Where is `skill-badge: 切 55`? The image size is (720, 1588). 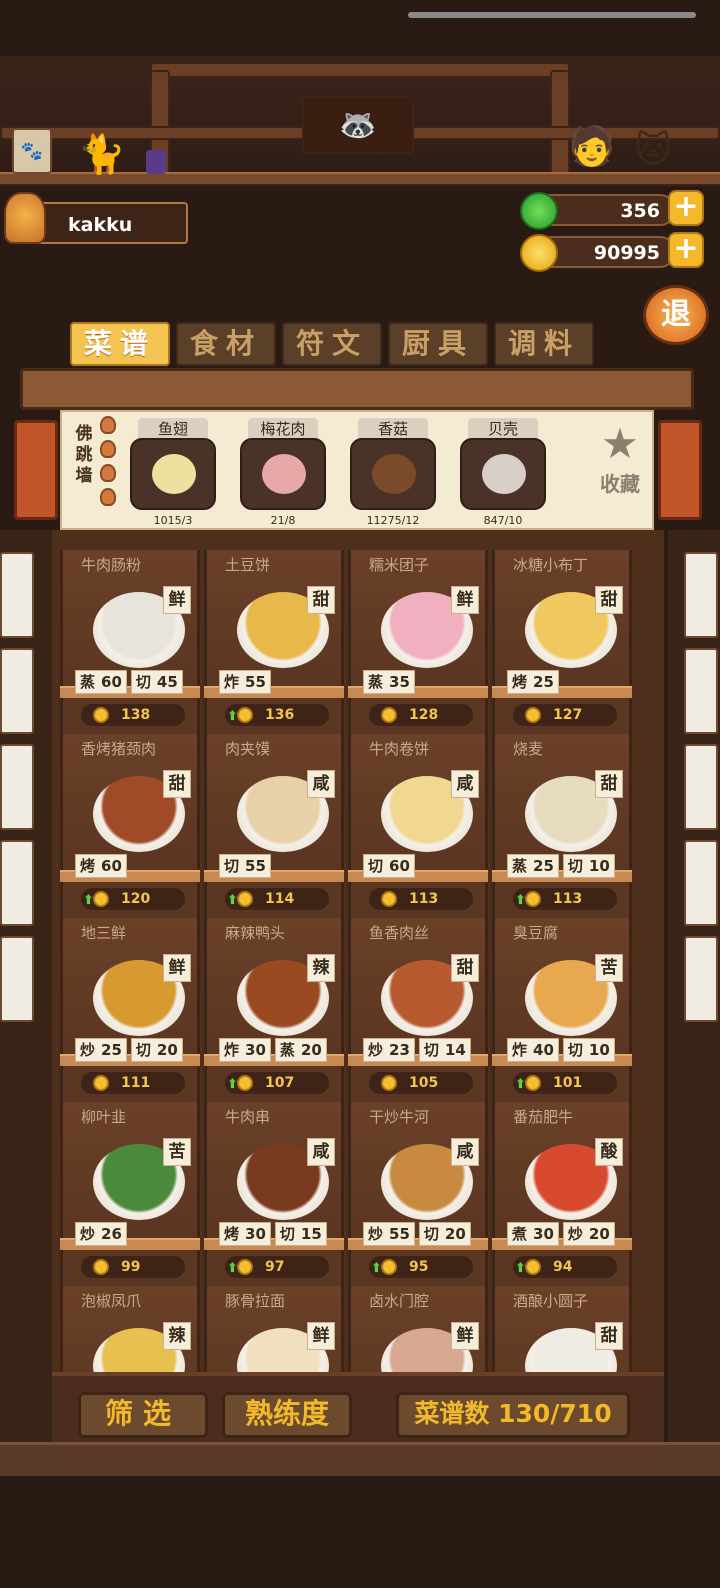 skill-badge: 切 55 is located at coordinates (245, 866).